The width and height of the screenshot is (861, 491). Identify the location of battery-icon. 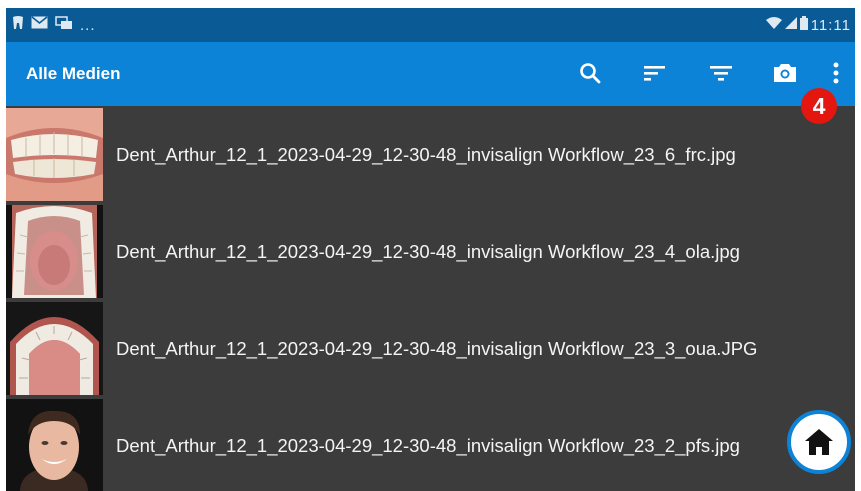
(803, 25).